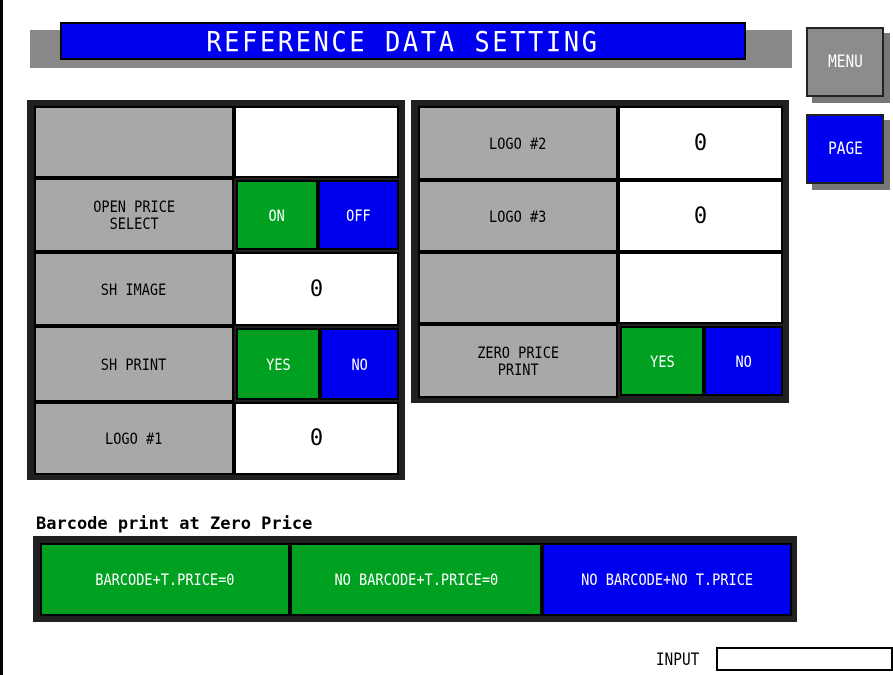 This screenshot has width=893, height=675. I want to click on page-button-label: PAGE, so click(845, 149).